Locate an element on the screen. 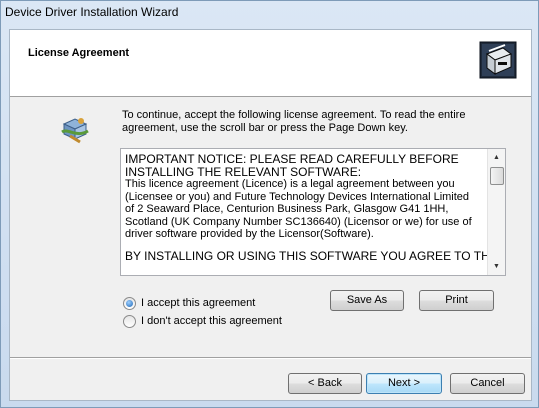  scroll-thumb is located at coordinates (497, 176).